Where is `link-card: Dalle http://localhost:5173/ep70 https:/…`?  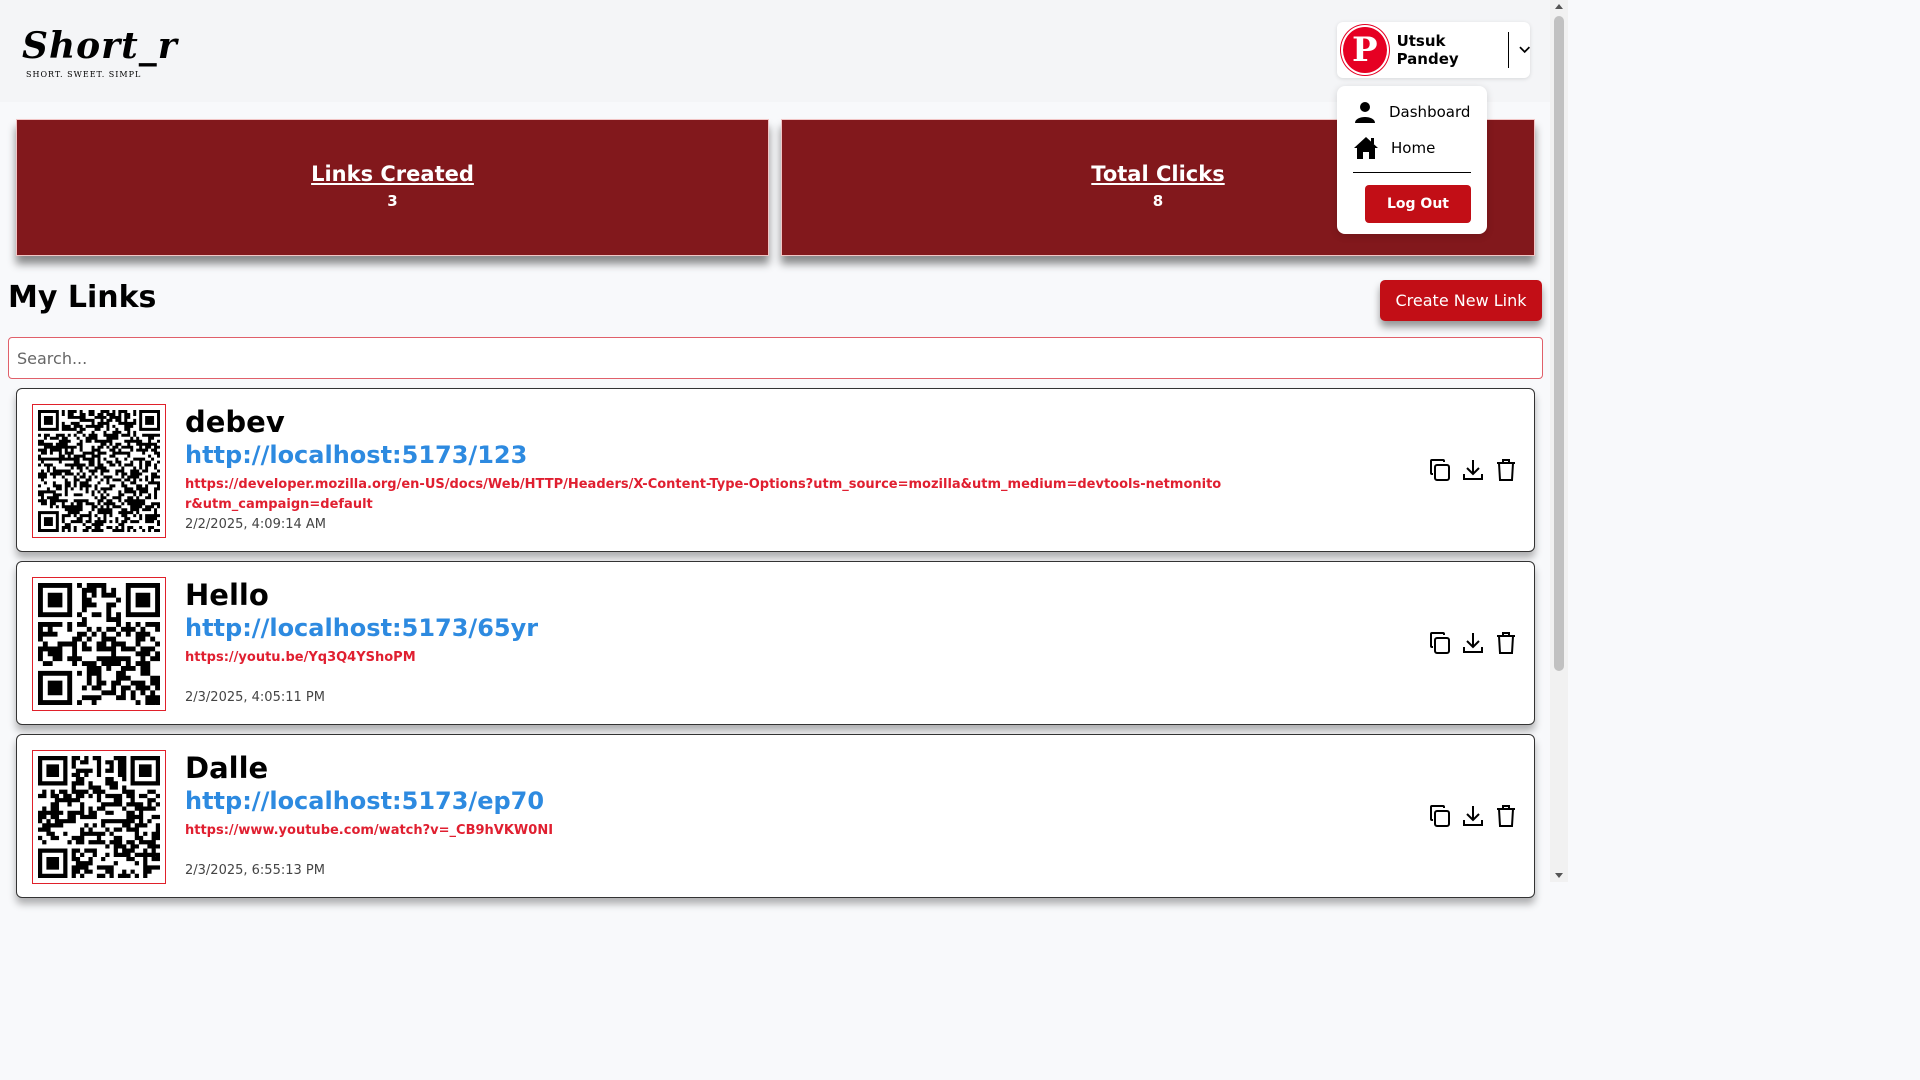
link-card: Dalle http://localhost:5173/ep70 https:/… is located at coordinates (775, 816).